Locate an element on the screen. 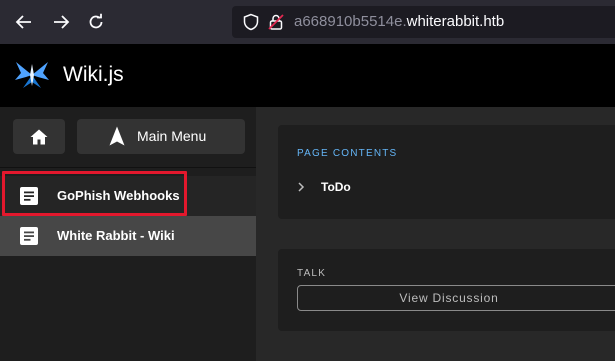 The image size is (615, 361). home-button is located at coordinates (39, 136).